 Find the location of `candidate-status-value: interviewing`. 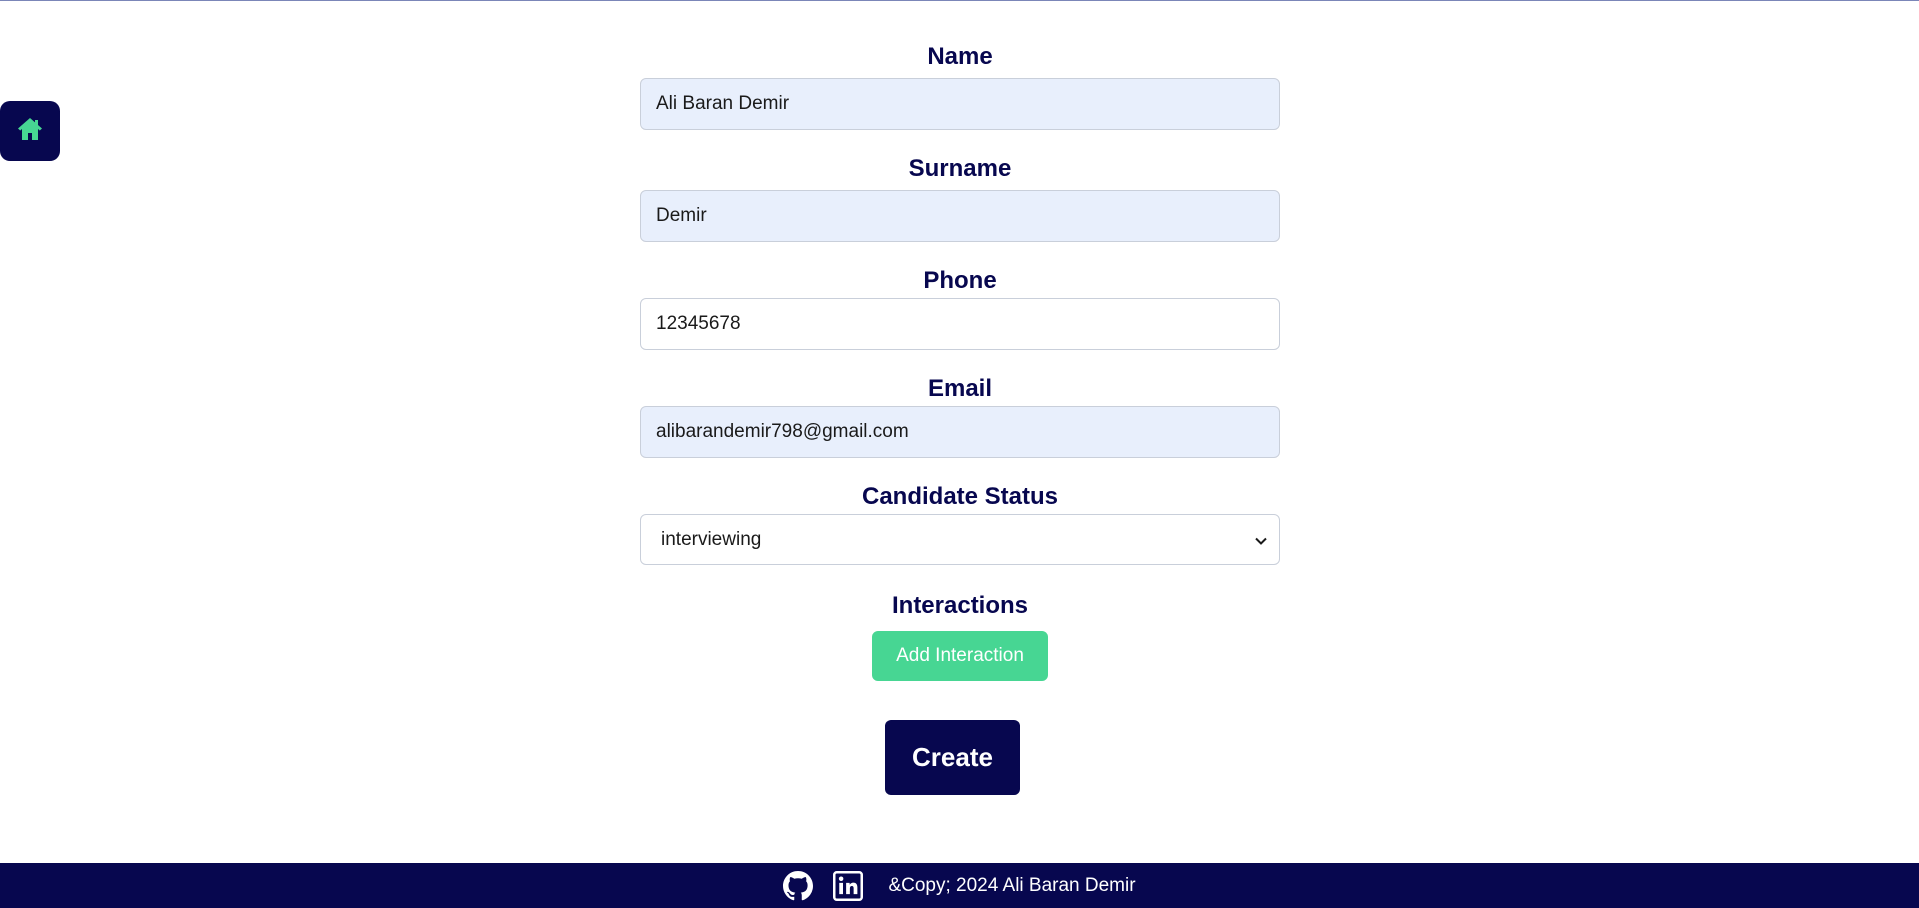

candidate-status-value: interviewing is located at coordinates (711, 539).